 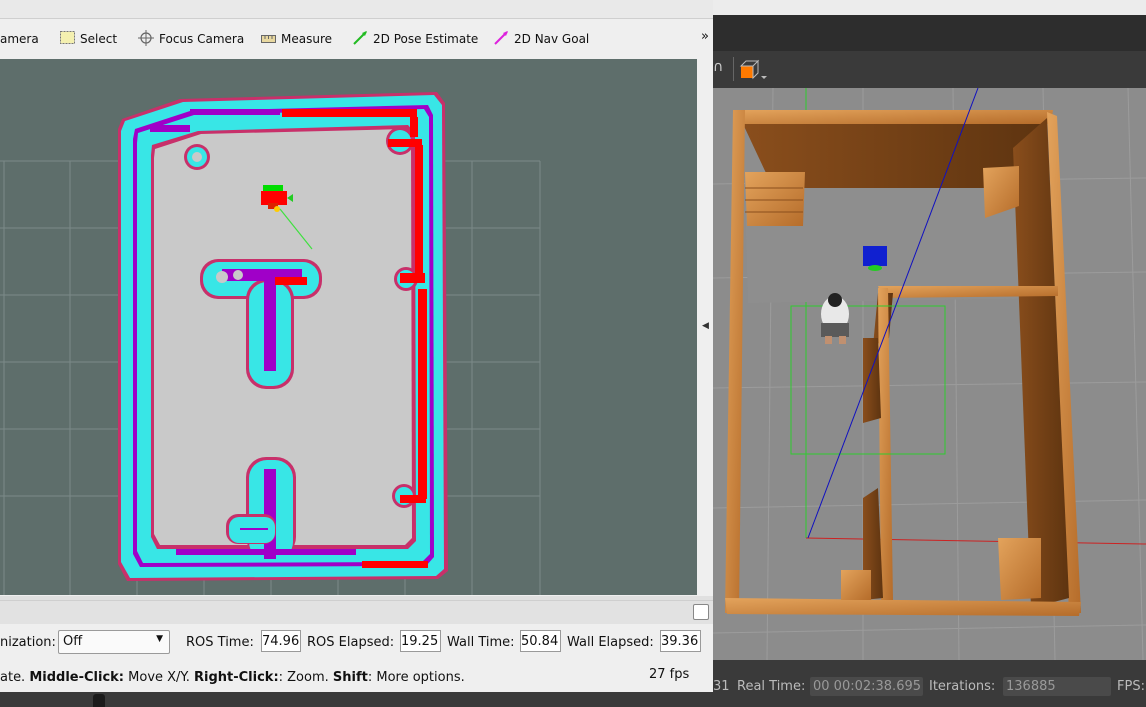 What do you see at coordinates (99, 39) in the screenshot?
I see `tool-select-label: Select` at bounding box center [99, 39].